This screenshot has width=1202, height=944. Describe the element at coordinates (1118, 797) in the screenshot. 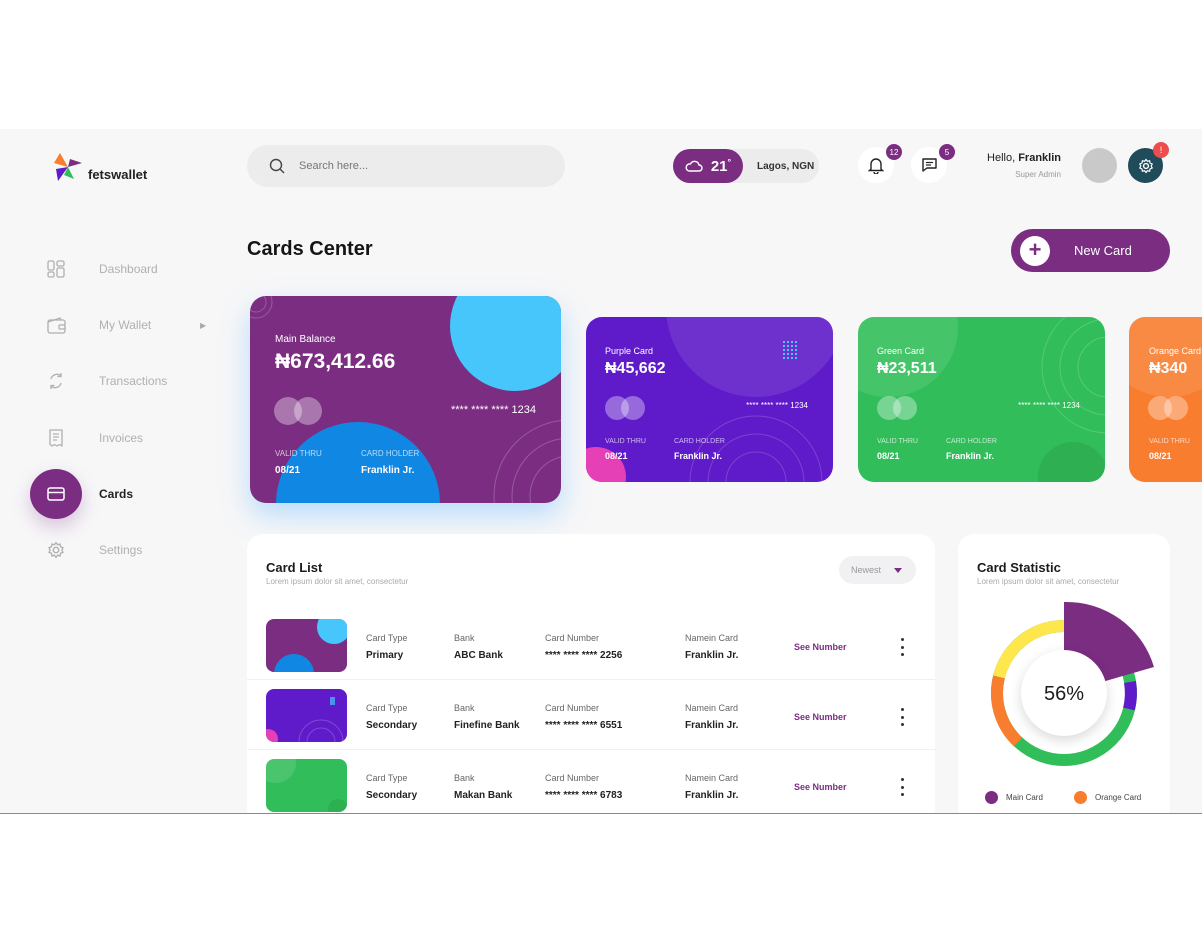

I see `legend-label: Orange Card` at that location.